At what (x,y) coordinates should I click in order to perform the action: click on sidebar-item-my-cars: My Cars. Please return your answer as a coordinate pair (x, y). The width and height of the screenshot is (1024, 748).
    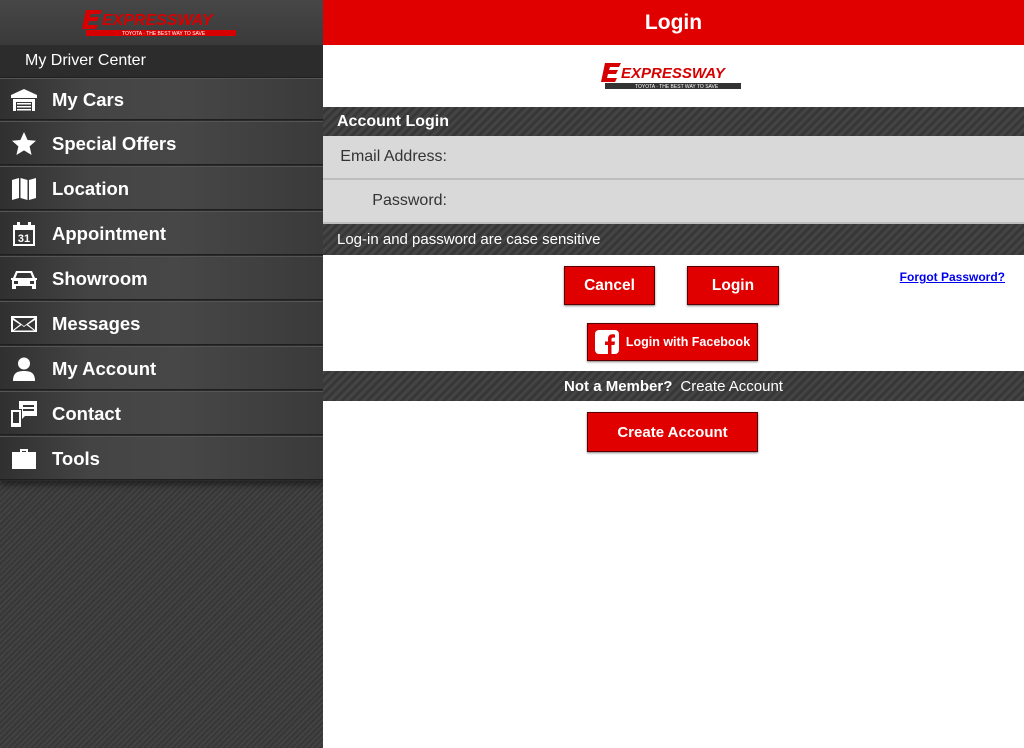
    Looking at the image, I should click on (161, 99).